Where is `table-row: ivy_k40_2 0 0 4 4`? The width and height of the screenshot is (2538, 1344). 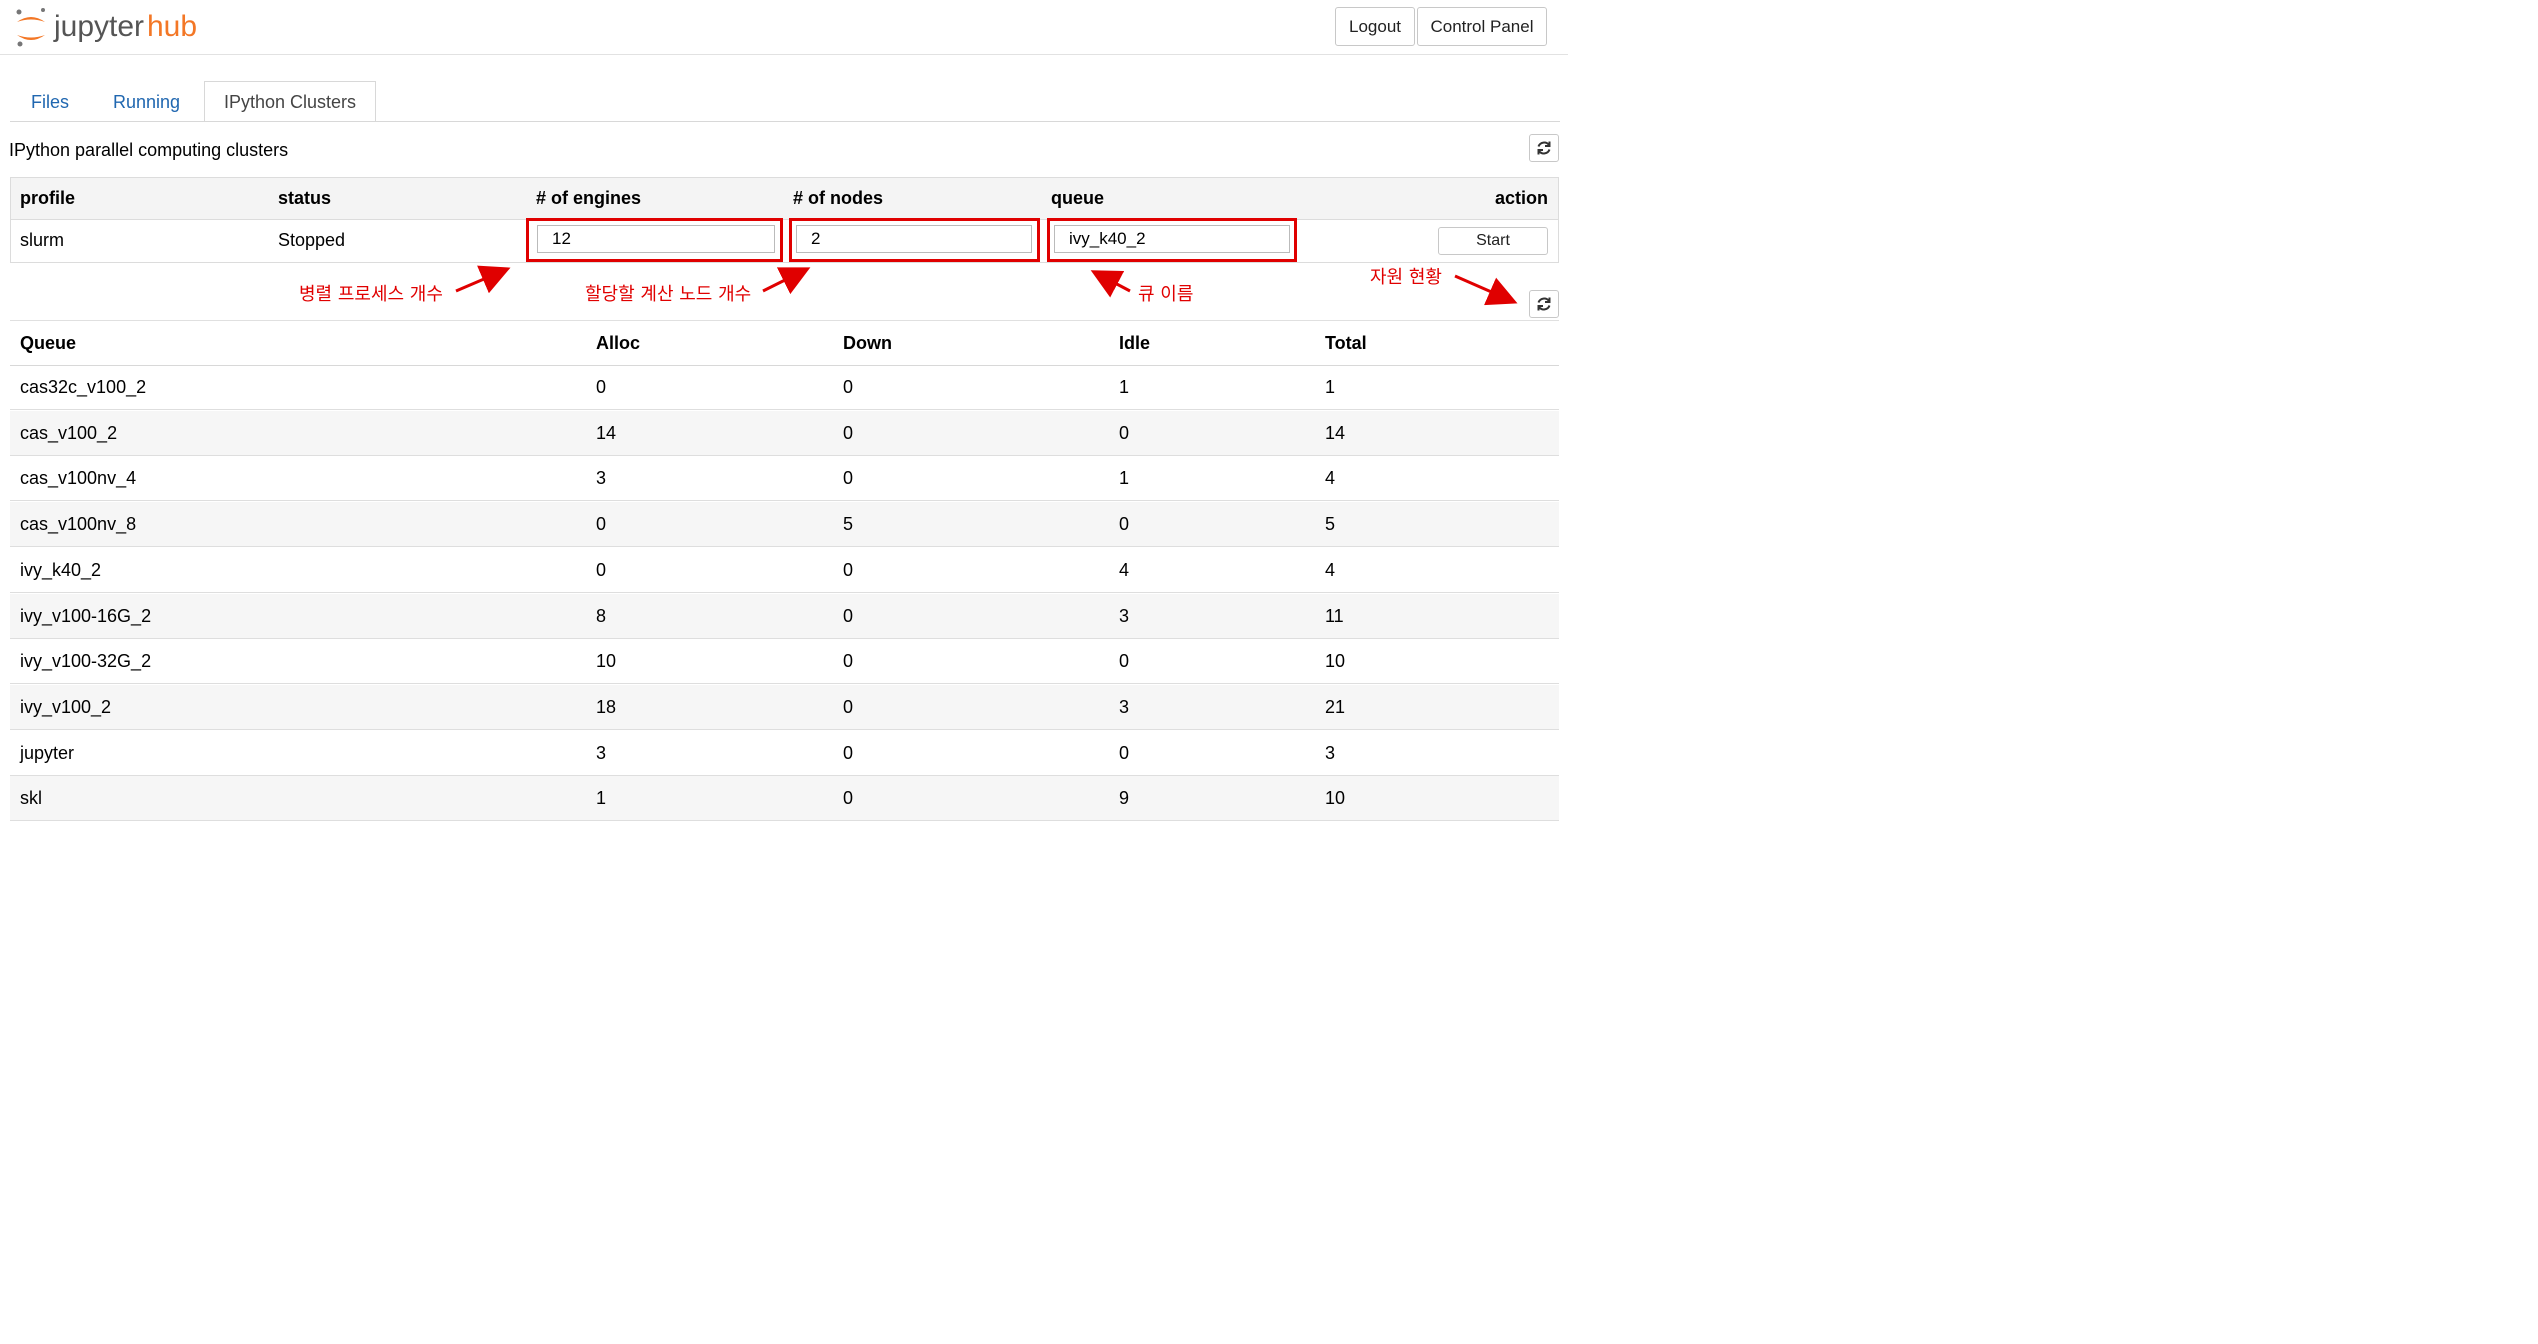 table-row: ivy_k40_2 0 0 4 4 is located at coordinates (784, 570).